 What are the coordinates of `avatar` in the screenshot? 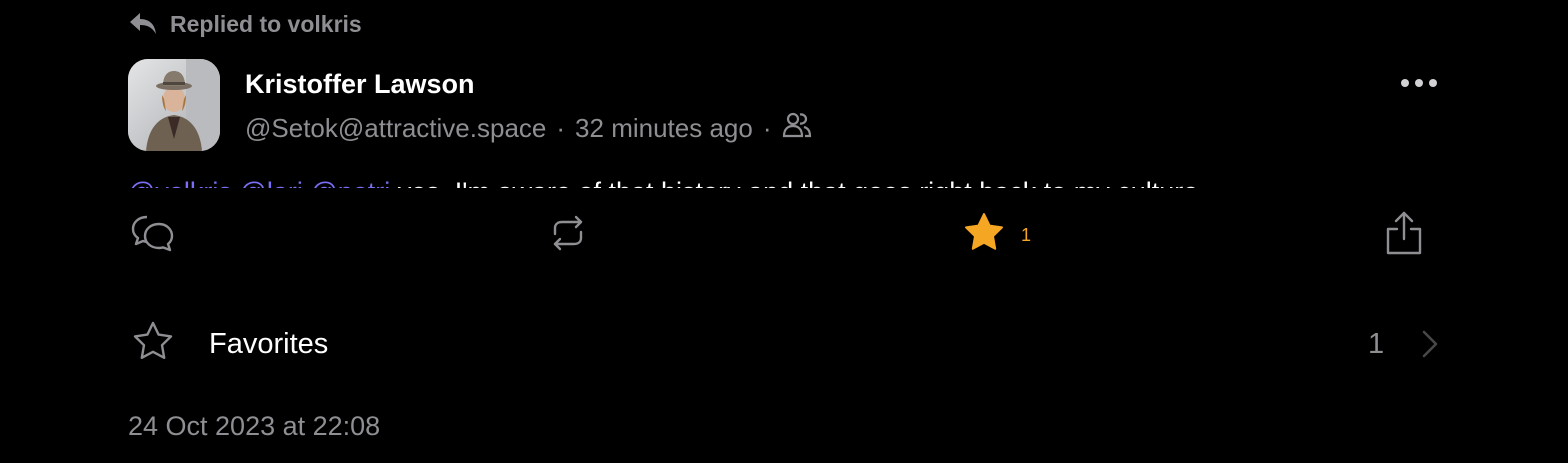 It's located at (174, 105).